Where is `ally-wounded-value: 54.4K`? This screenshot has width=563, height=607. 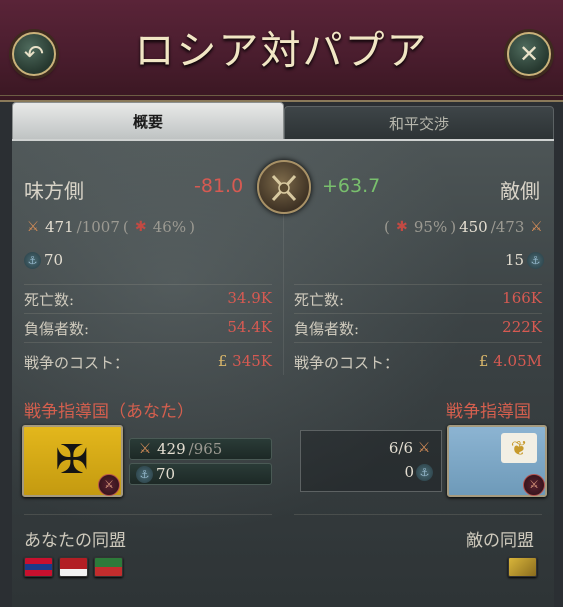
ally-wounded-value: 54.4K is located at coordinates (249, 327).